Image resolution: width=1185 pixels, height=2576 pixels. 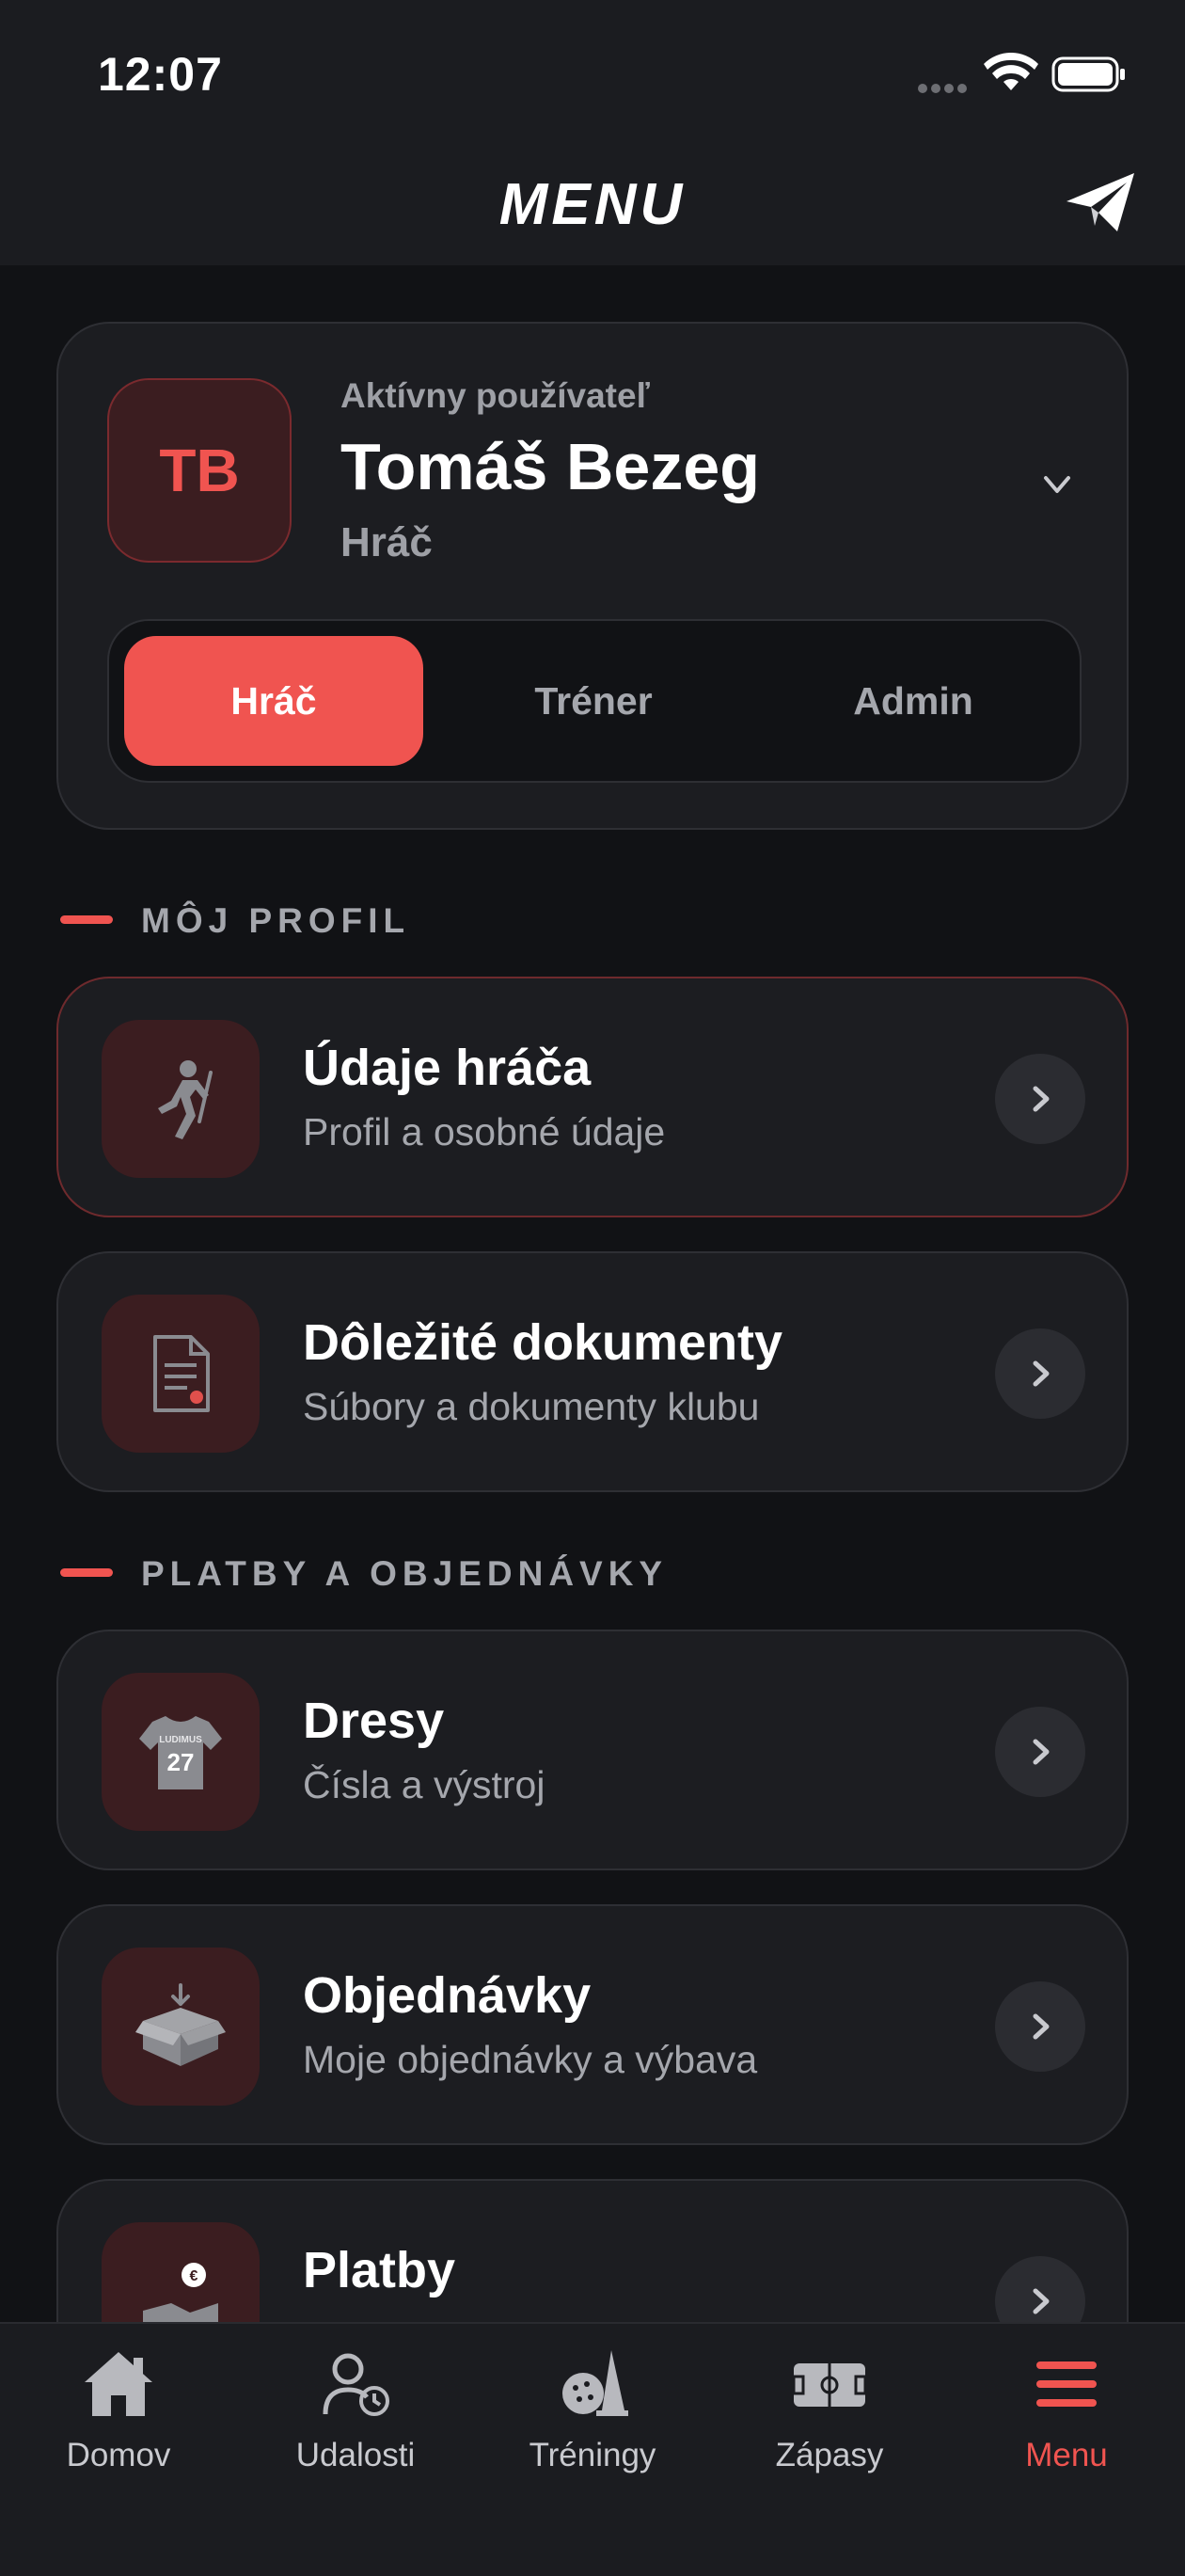 What do you see at coordinates (550, 467) in the screenshot?
I see `user-name: Tomáš Bezeg` at bounding box center [550, 467].